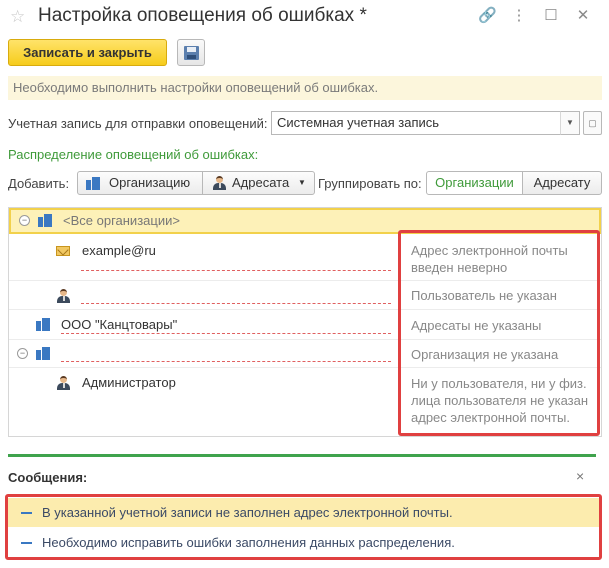  What do you see at coordinates (48, 477) in the screenshot?
I see `messages-title: Сообщения:` at bounding box center [48, 477].